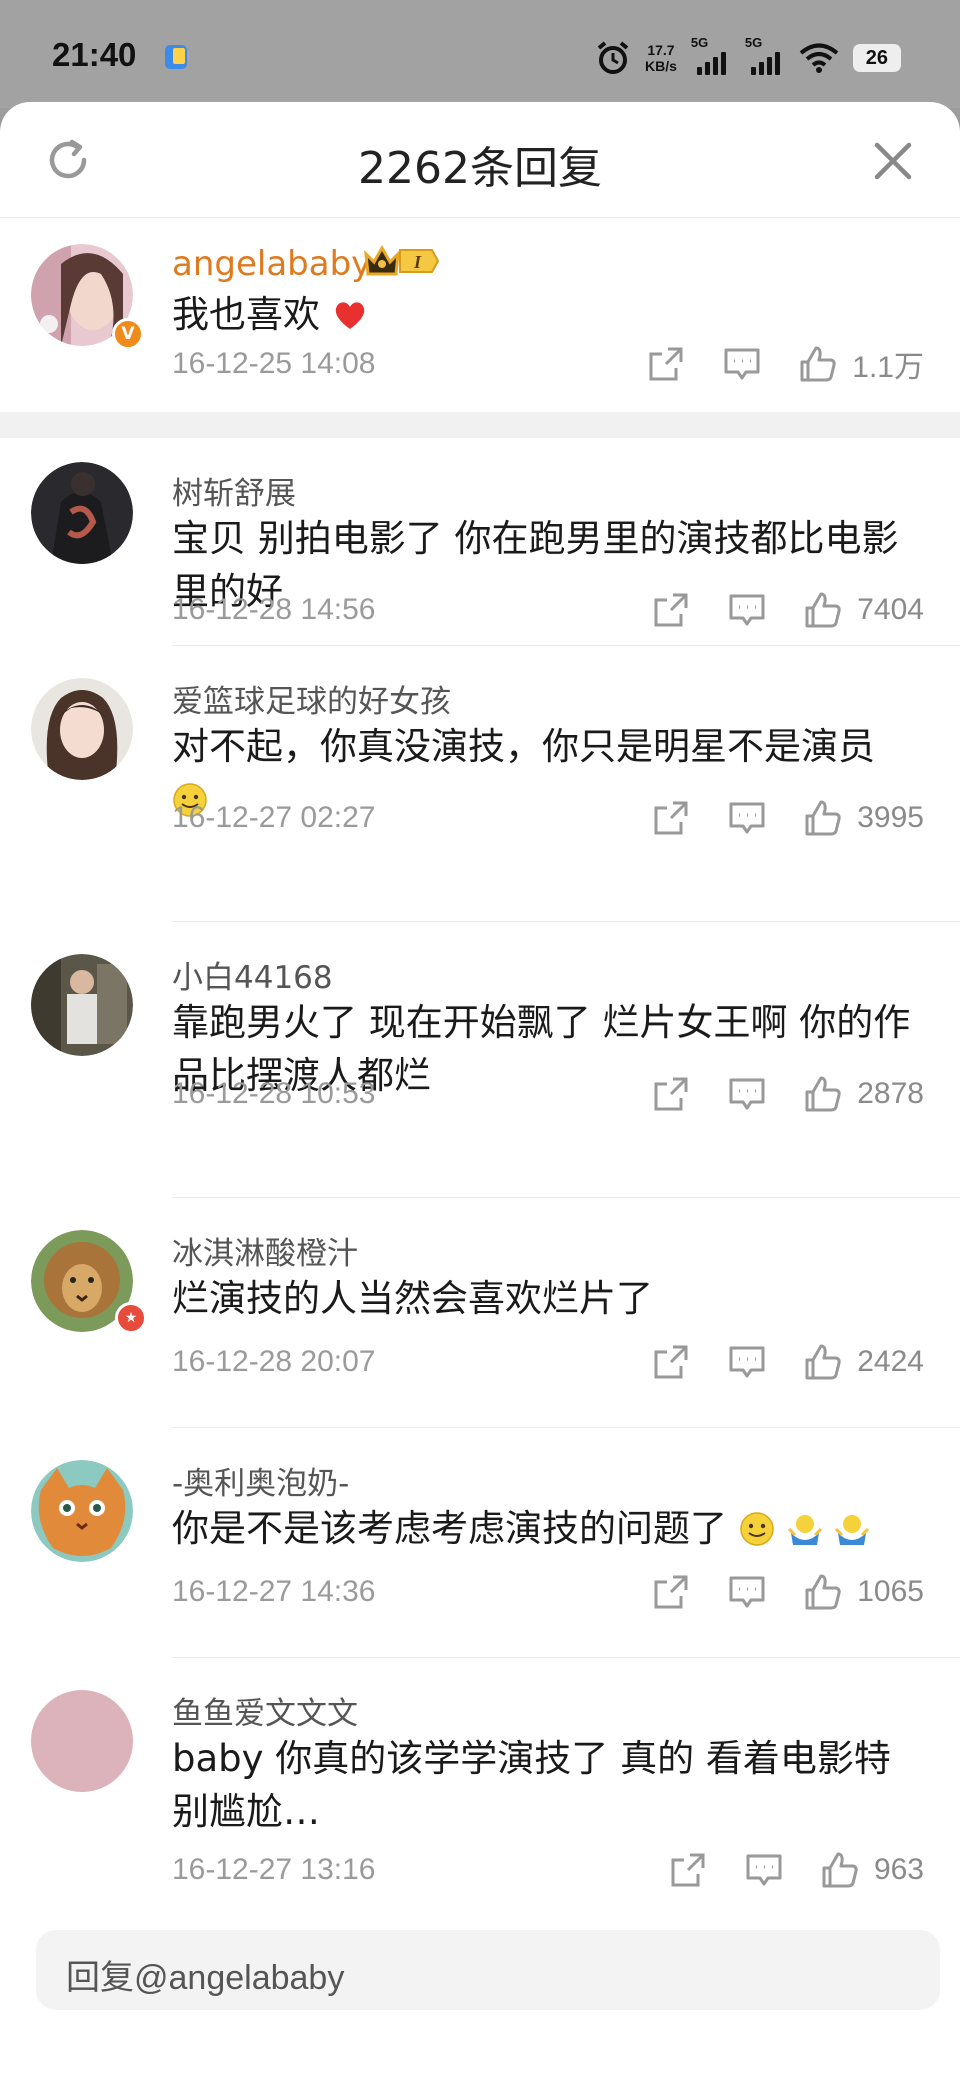  What do you see at coordinates (274, 1093) in the screenshot?
I see `comment-time: 16-12-28 10:53` at bounding box center [274, 1093].